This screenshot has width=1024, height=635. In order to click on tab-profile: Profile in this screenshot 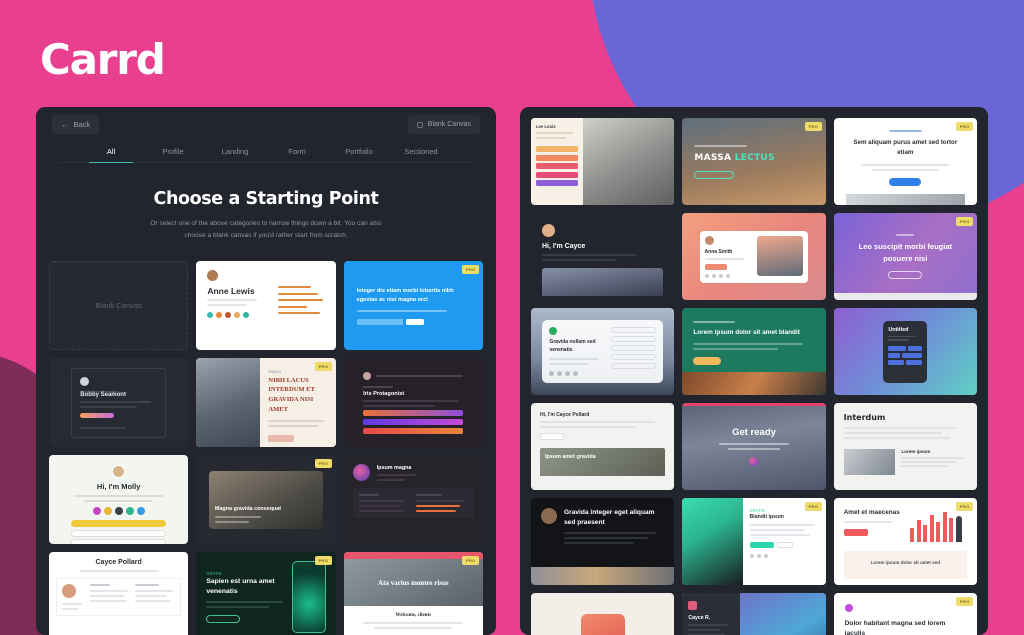, I will do `click(173, 152)`.